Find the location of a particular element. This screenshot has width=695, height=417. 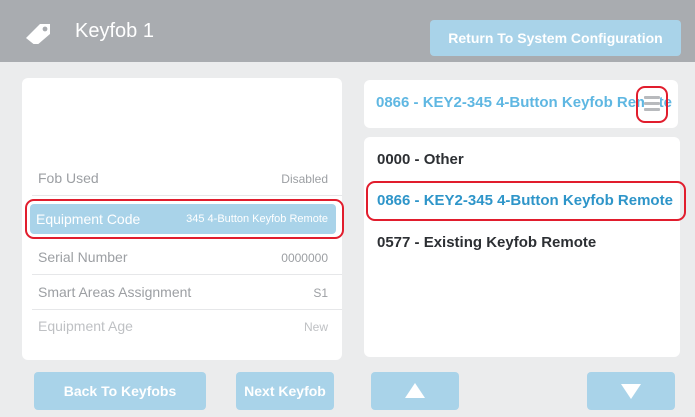

detail-value: 0000000 is located at coordinates (304, 258).